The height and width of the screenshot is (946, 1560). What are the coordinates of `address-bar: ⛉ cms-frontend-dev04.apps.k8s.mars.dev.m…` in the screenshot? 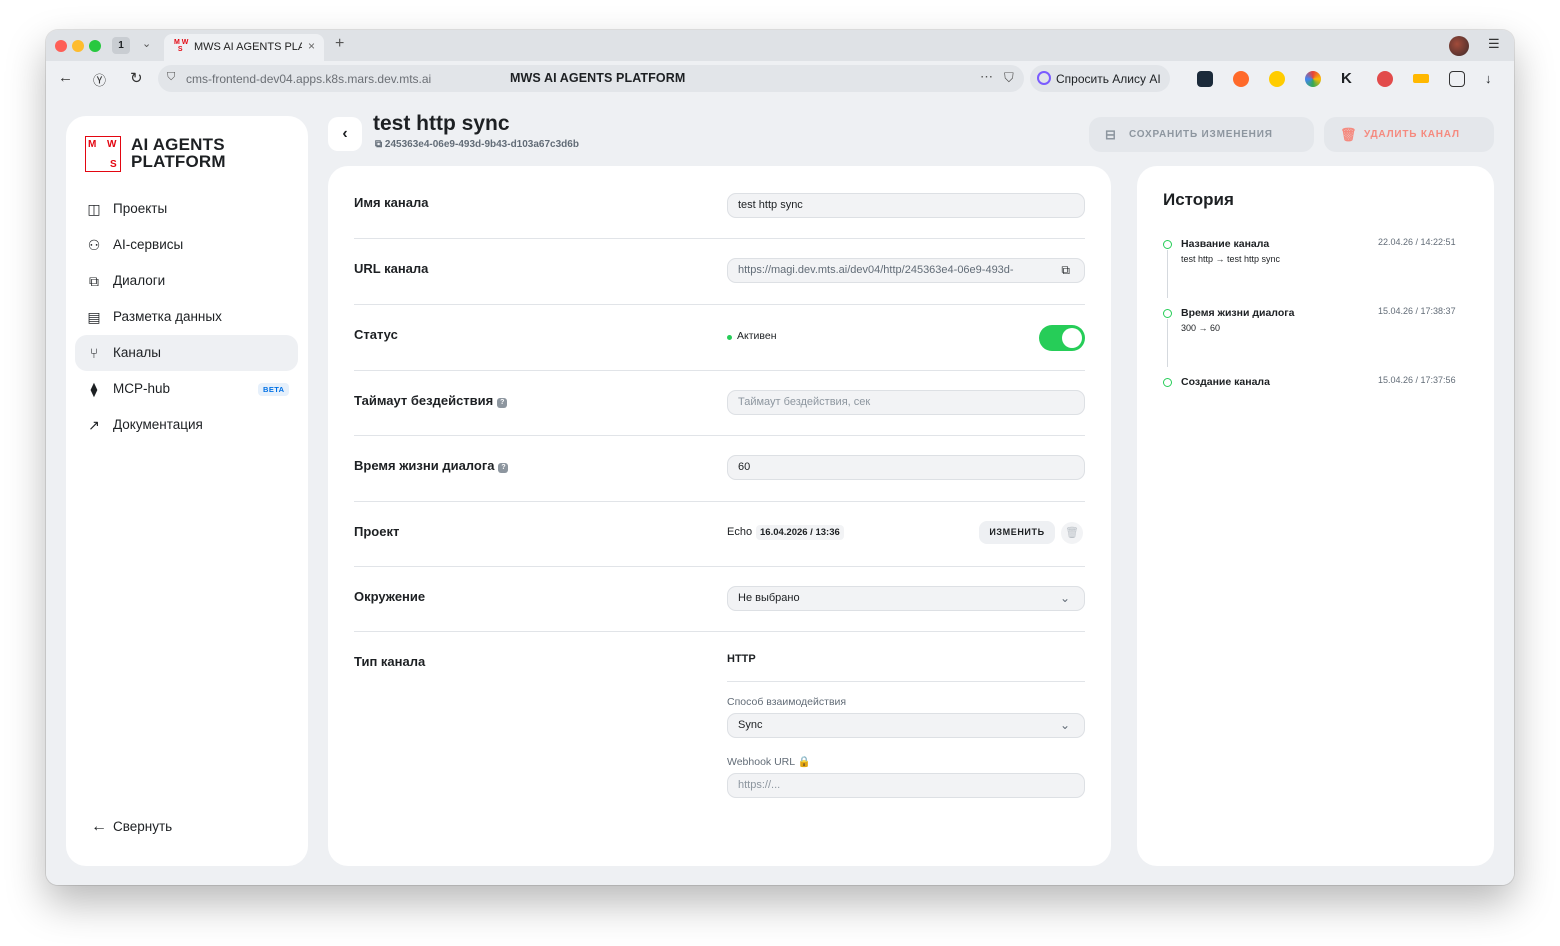 It's located at (591, 78).